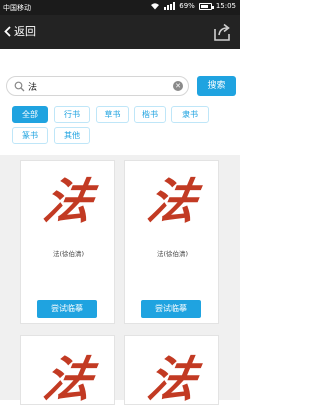  What do you see at coordinates (150, 114) in the screenshot?
I see `chip-regular: 楷书` at bounding box center [150, 114].